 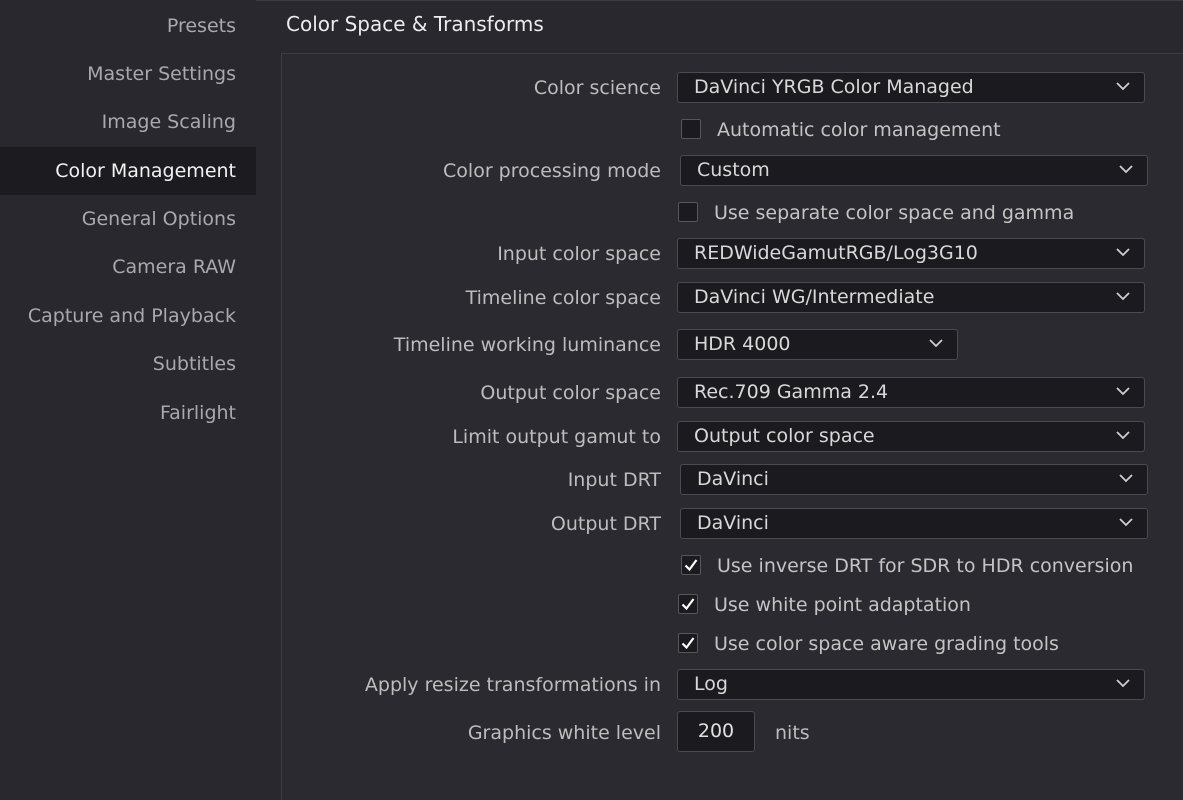 What do you see at coordinates (597, 88) in the screenshot?
I see `color-science-label: Color science` at bounding box center [597, 88].